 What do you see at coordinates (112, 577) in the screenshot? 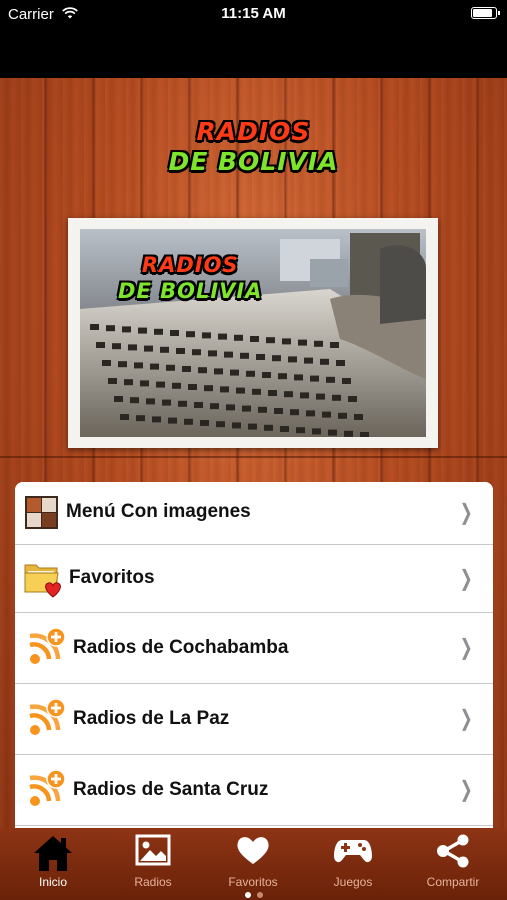
I see `menu-item-label: Favoritos` at bounding box center [112, 577].